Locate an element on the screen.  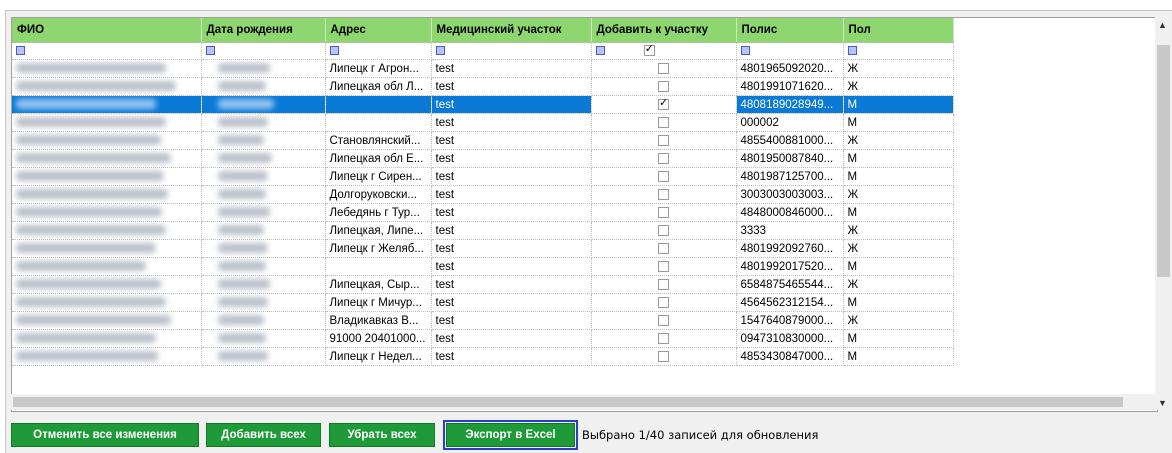
filter-add-to-area is located at coordinates (600, 51).